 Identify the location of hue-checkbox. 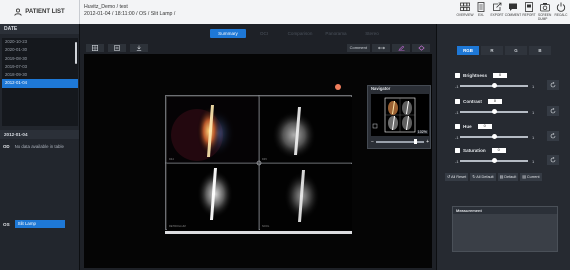
(457, 126).